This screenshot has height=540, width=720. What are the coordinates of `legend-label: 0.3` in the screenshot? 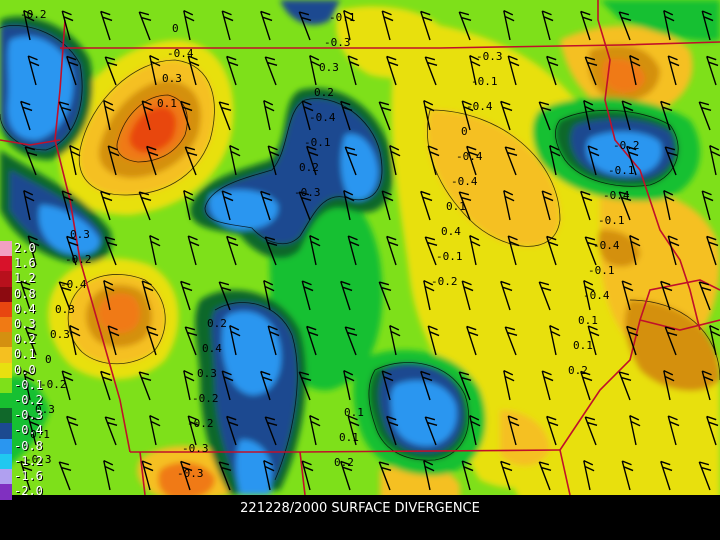 It's located at (25, 324).